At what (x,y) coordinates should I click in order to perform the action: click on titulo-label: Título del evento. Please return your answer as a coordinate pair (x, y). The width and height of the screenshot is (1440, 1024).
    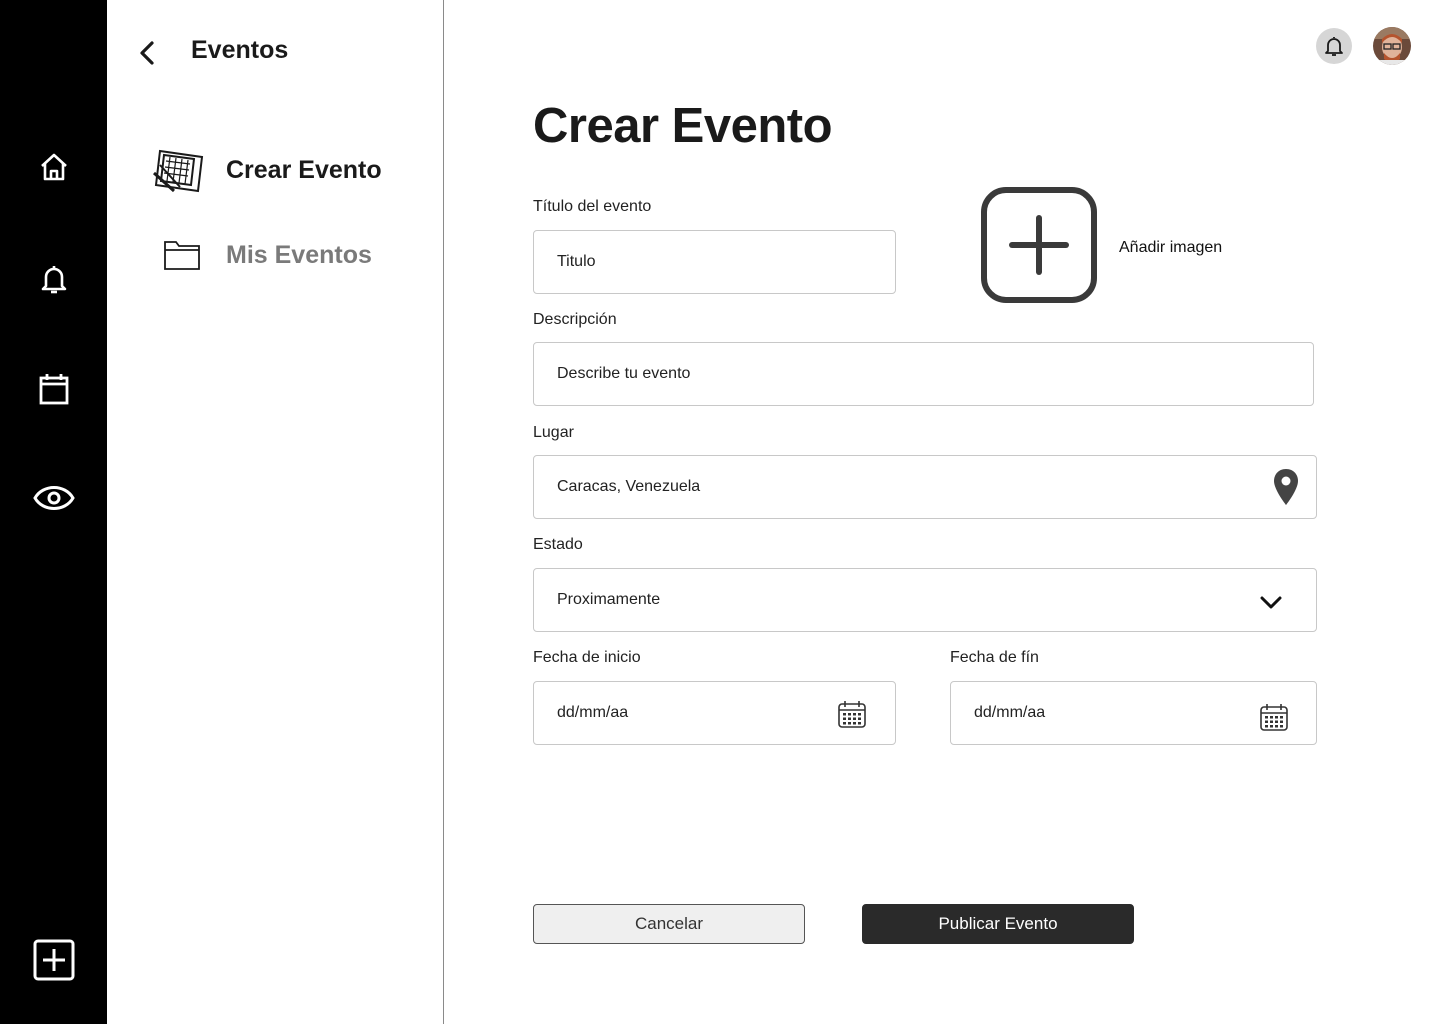
    Looking at the image, I should click on (592, 206).